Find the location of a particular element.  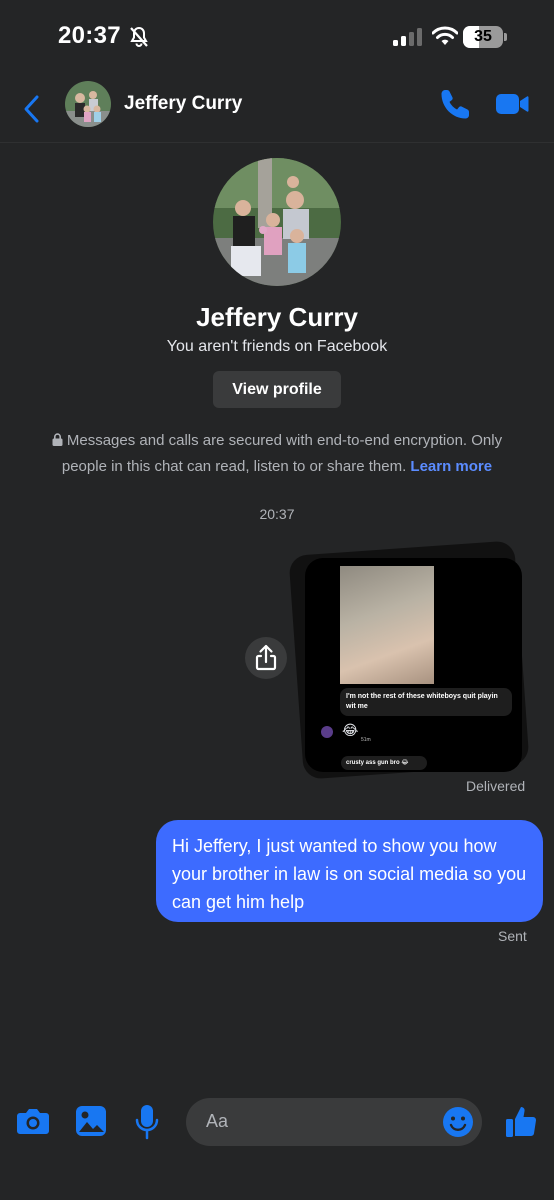

gallery-icon is located at coordinates (91, 1121).